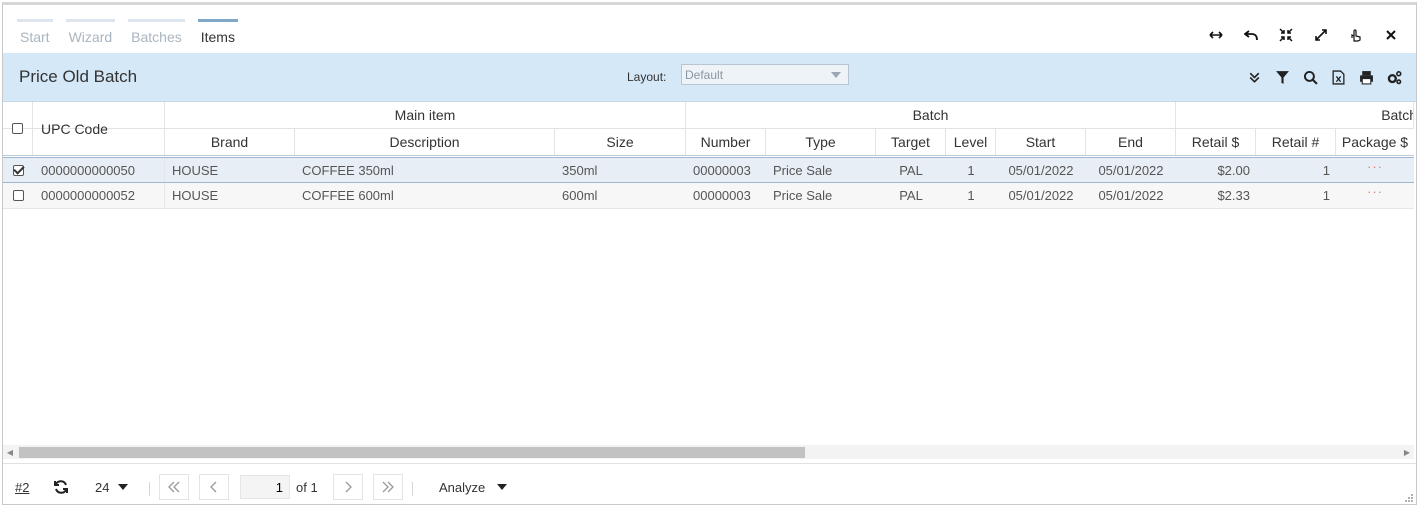 This screenshot has height=507, width=1420. What do you see at coordinates (1397, 115) in the screenshot?
I see `group-header-batch-2-label: Batch` at bounding box center [1397, 115].